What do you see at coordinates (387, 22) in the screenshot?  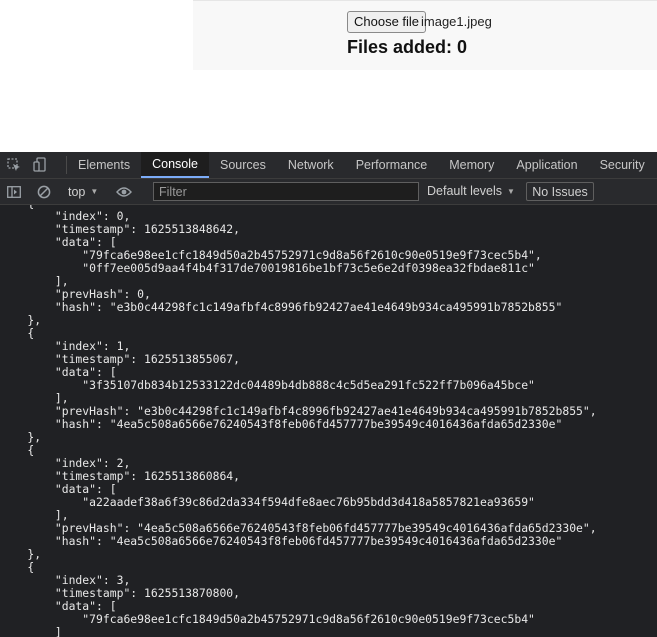 I see `choose-file-button: Choose file` at bounding box center [387, 22].